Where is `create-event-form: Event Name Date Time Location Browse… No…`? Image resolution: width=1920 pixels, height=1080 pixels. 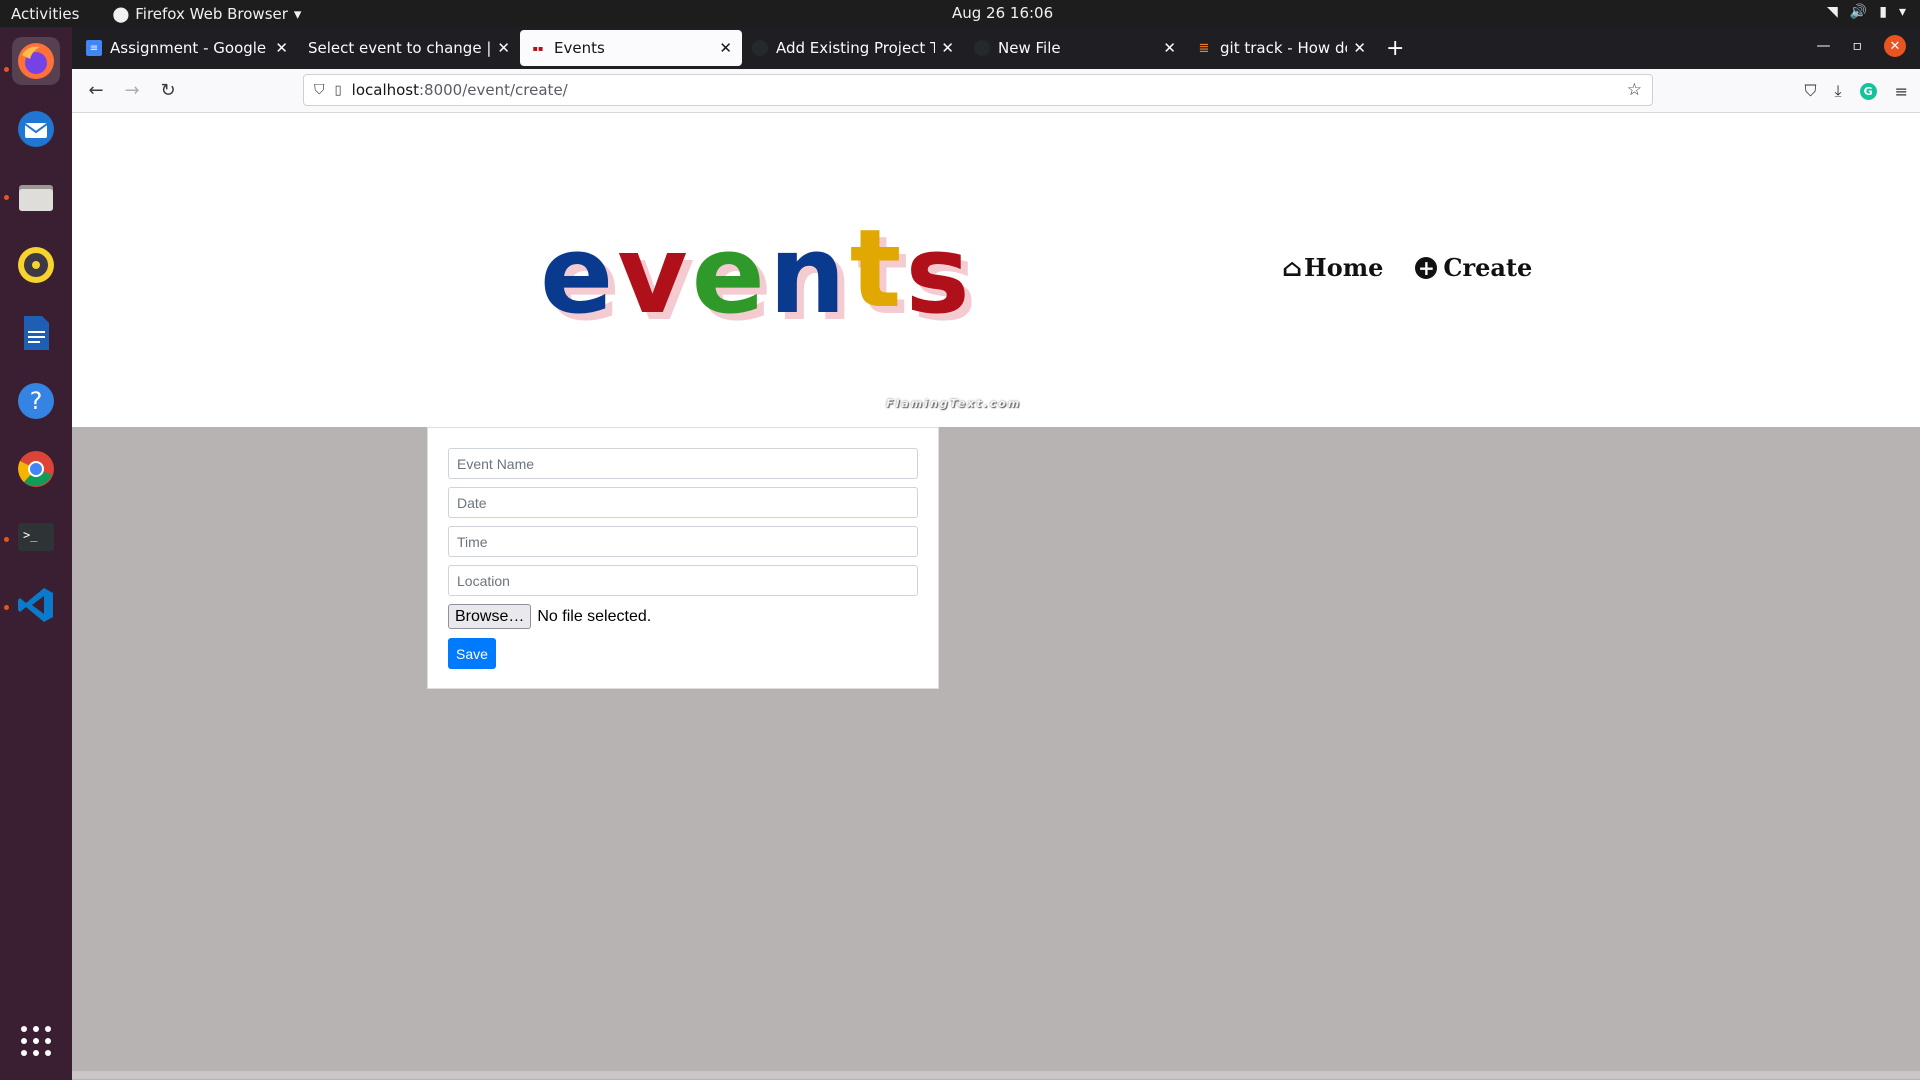 create-event-form: Event Name Date Time Location Browse… No… is located at coordinates (683, 558).